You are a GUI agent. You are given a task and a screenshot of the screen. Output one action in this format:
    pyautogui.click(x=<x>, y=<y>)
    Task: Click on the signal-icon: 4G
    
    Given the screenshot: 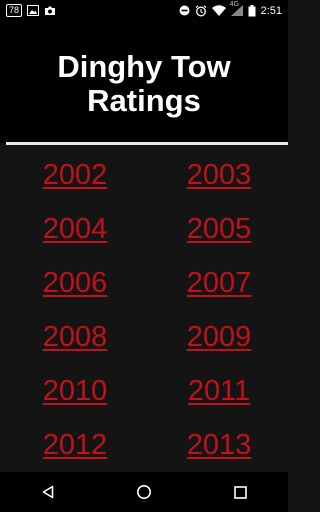 What is the action you would take?
    pyautogui.click(x=236, y=8)
    